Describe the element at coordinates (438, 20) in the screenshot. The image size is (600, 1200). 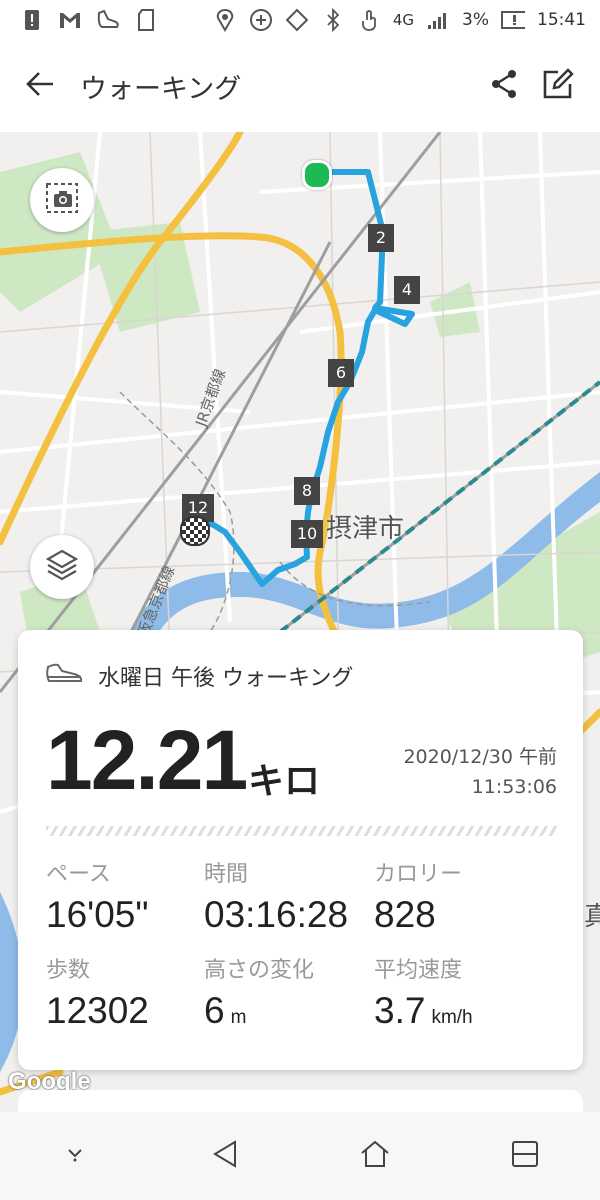
I see `signal-icon` at that location.